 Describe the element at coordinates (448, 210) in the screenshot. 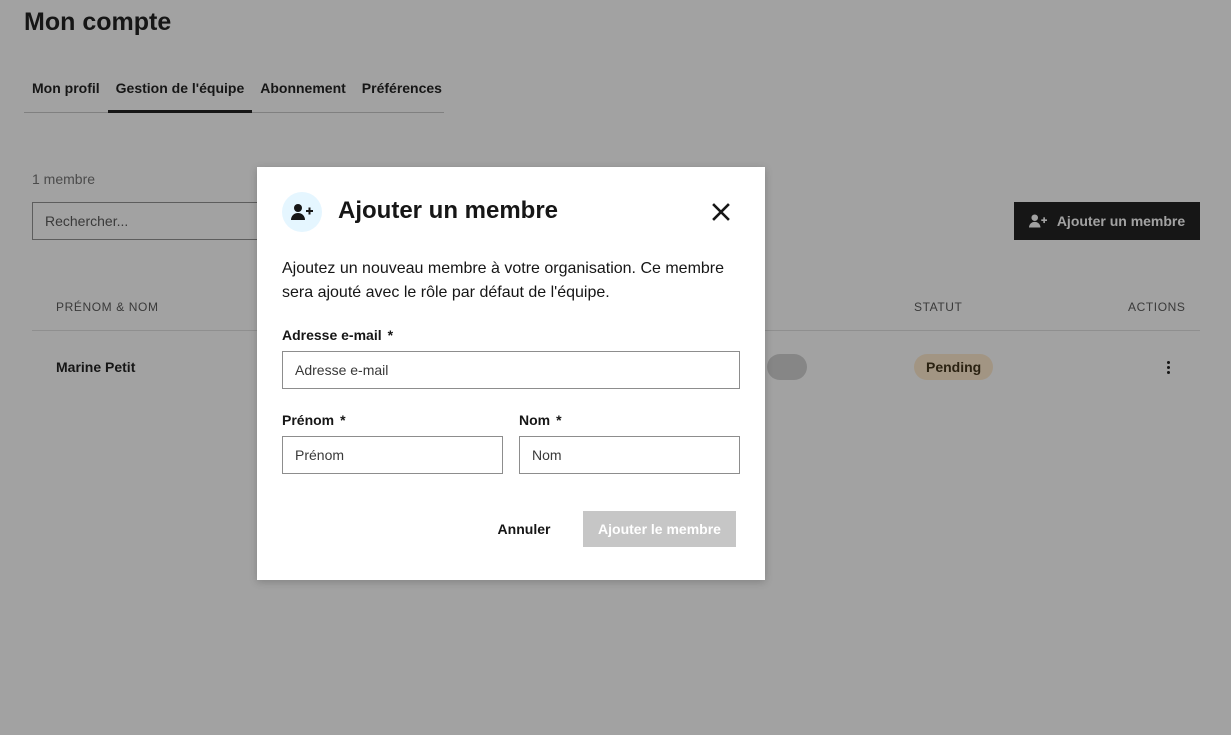

I see `modal-title: Ajouter un membre` at that location.